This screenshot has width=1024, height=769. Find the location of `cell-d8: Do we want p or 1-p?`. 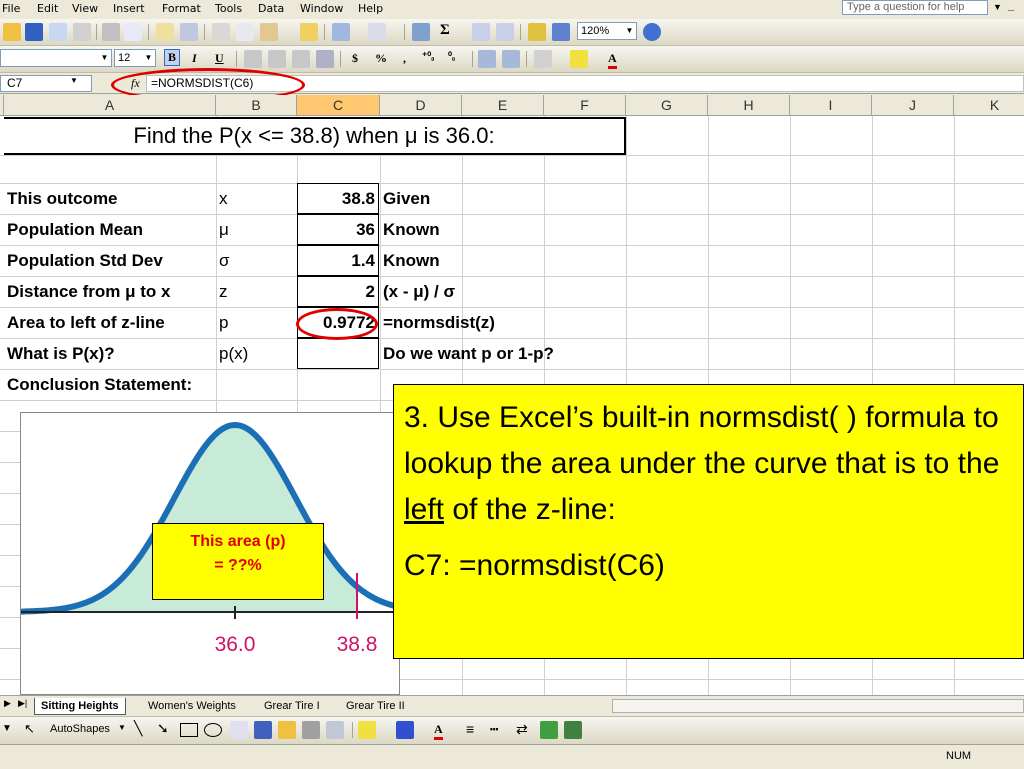

cell-d8: Do we want p or 1-p? is located at coordinates (468, 354).